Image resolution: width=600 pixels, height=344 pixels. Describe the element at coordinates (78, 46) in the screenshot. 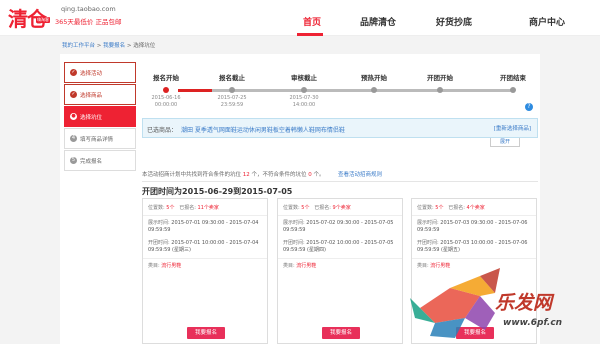

I see `breadcrumb-workspace: 我的工作平台` at that location.